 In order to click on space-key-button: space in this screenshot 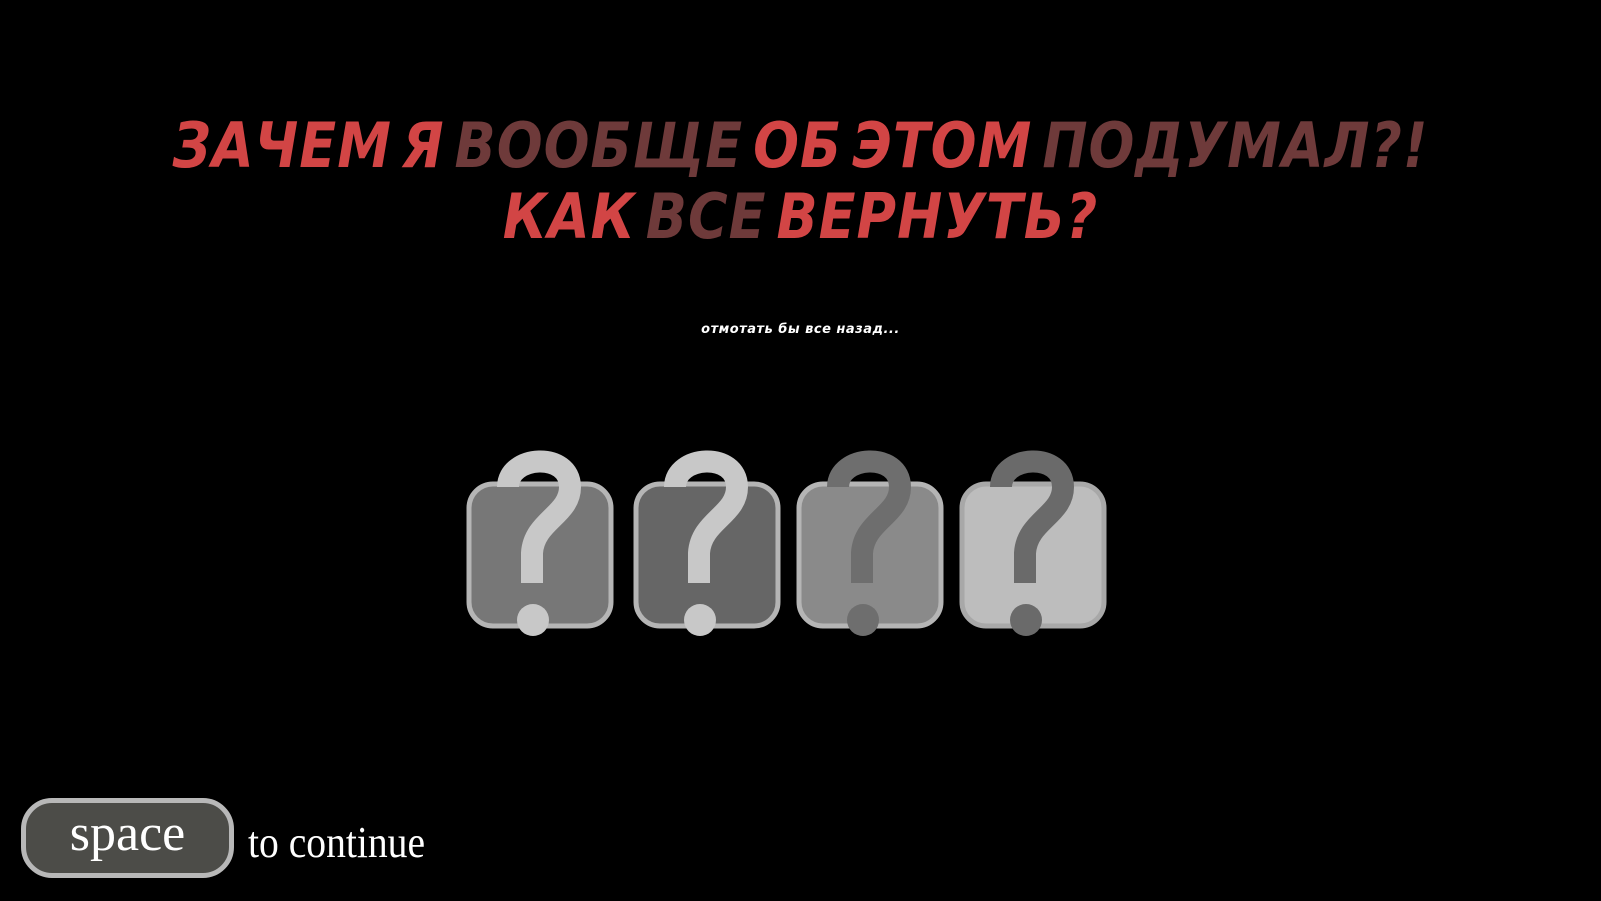, I will do `click(127, 838)`.